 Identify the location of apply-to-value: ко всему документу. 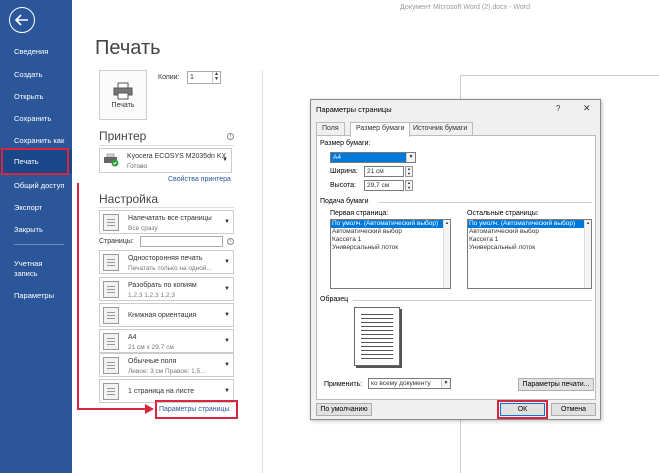
(401, 383).